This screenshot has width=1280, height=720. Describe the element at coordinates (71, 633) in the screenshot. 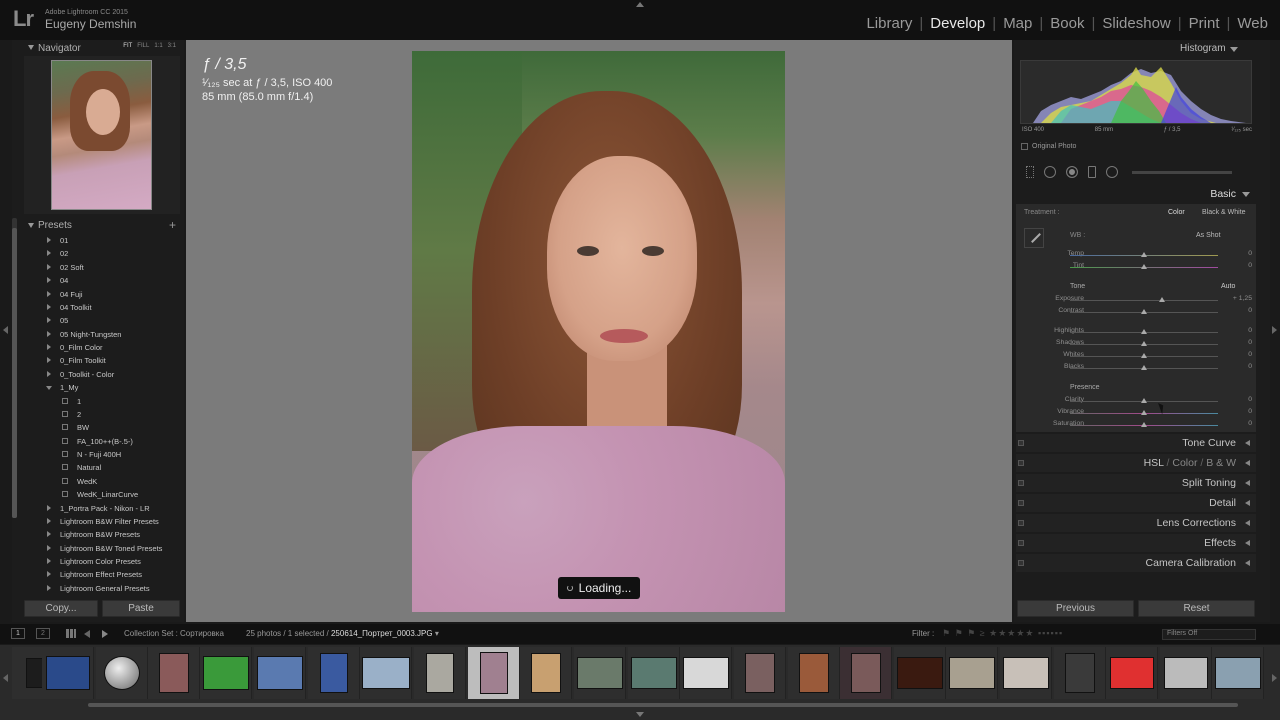

I see `grid-view-icon` at that location.